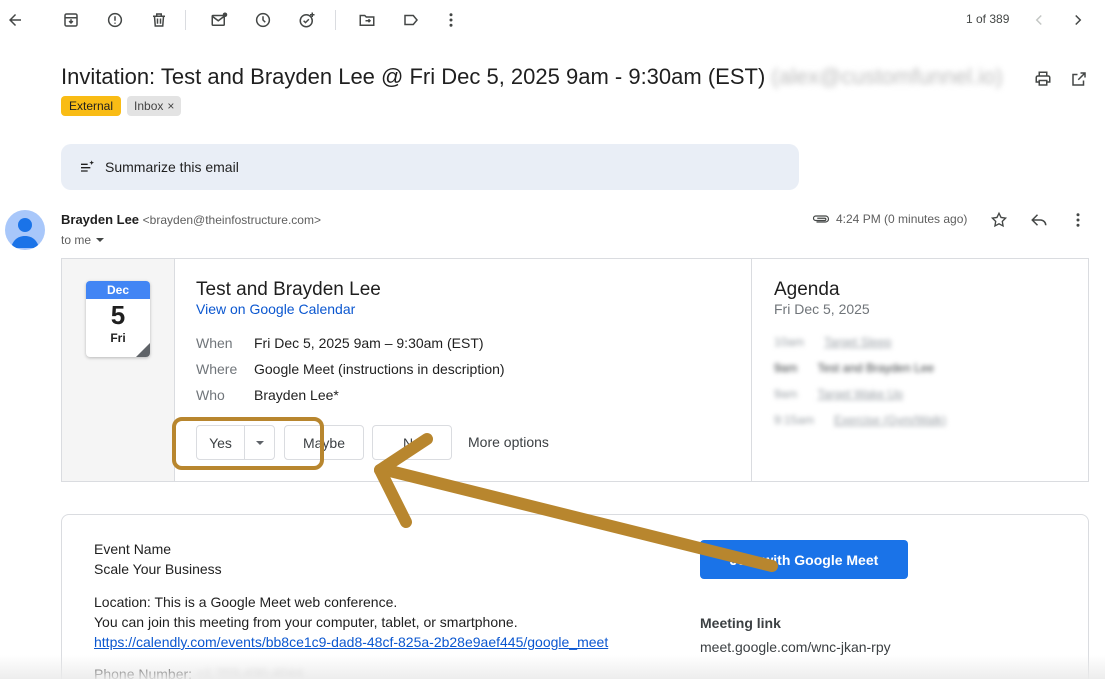 The image size is (1105, 679). Describe the element at coordinates (118, 315) in the screenshot. I see `calendar-day: 5` at that location.